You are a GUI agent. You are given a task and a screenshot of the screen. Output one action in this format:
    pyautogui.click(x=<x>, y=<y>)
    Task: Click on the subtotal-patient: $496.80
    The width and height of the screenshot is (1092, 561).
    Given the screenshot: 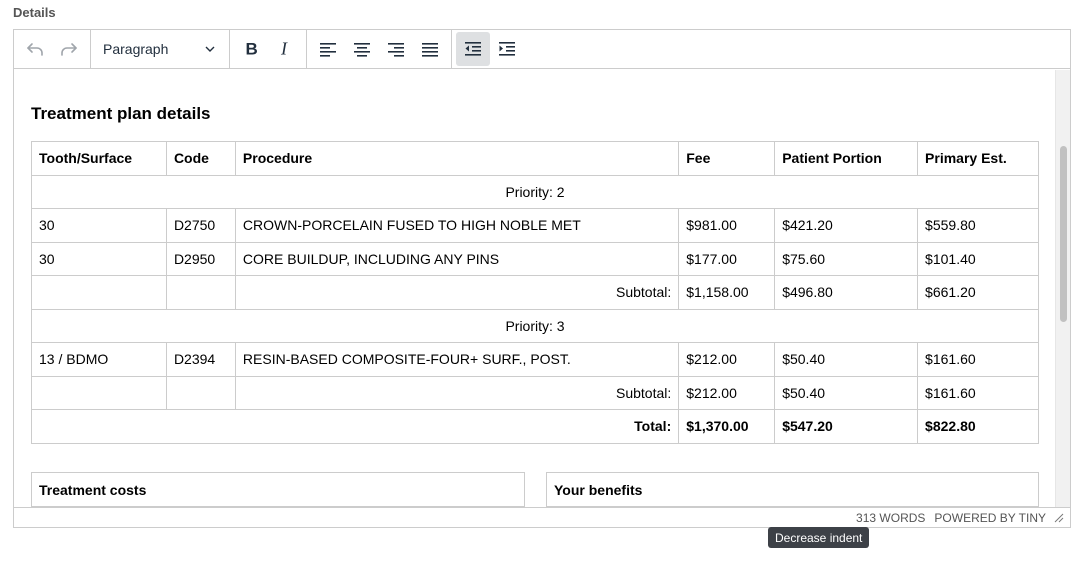 What is the action you would take?
    pyautogui.click(x=846, y=292)
    